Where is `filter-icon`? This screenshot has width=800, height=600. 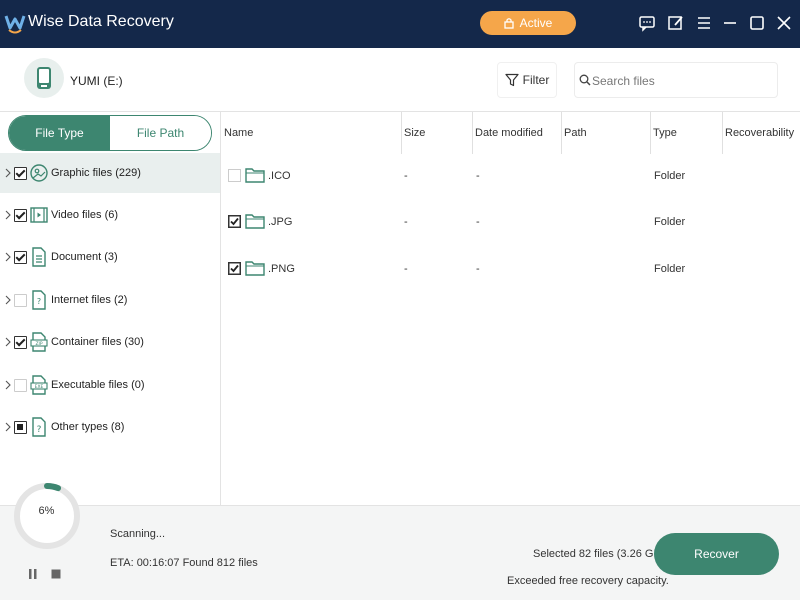 filter-icon is located at coordinates (512, 80).